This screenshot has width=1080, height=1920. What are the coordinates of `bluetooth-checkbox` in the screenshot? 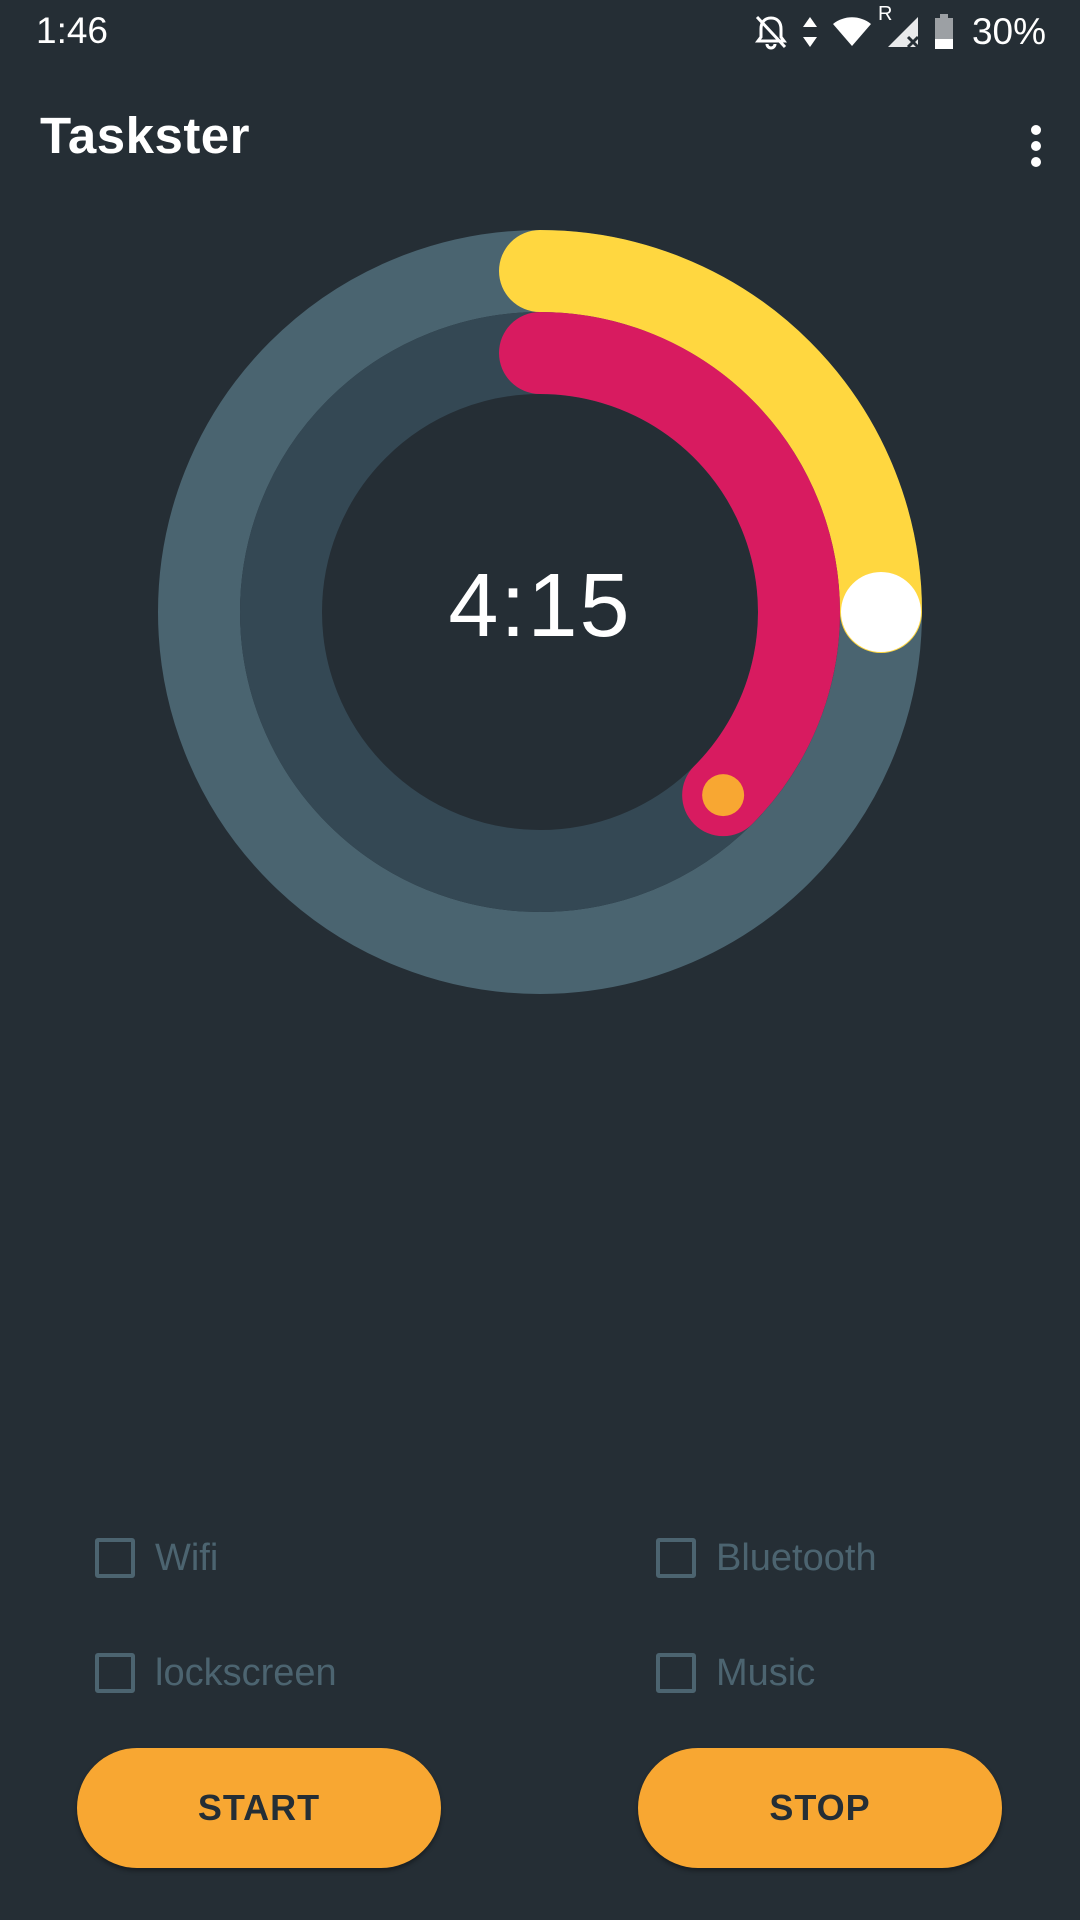 It's located at (676, 1558).